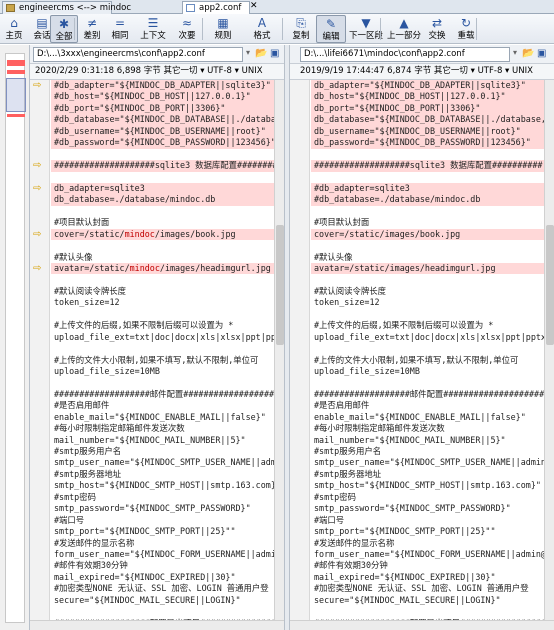 The height and width of the screenshot is (630, 554). Describe the element at coordinates (16, 95) in the screenshot. I see `overview-viewport` at that location.